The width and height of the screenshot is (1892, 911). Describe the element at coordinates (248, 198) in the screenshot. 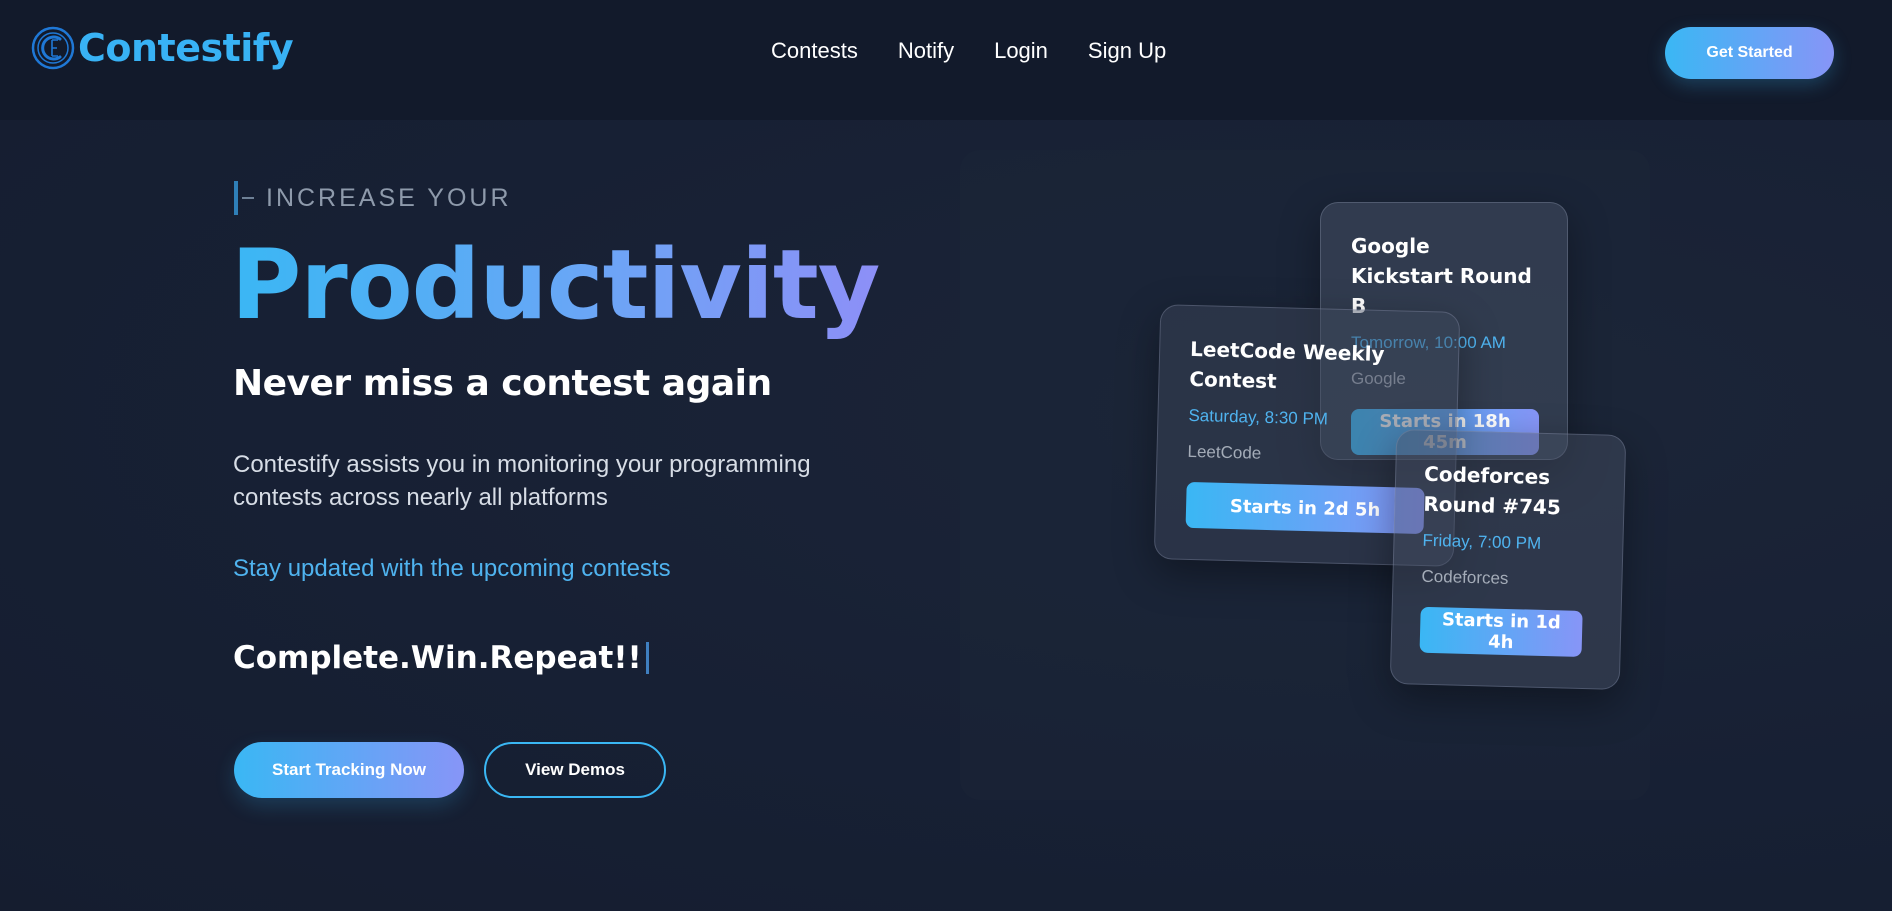

I see `eyebrow-dash` at that location.